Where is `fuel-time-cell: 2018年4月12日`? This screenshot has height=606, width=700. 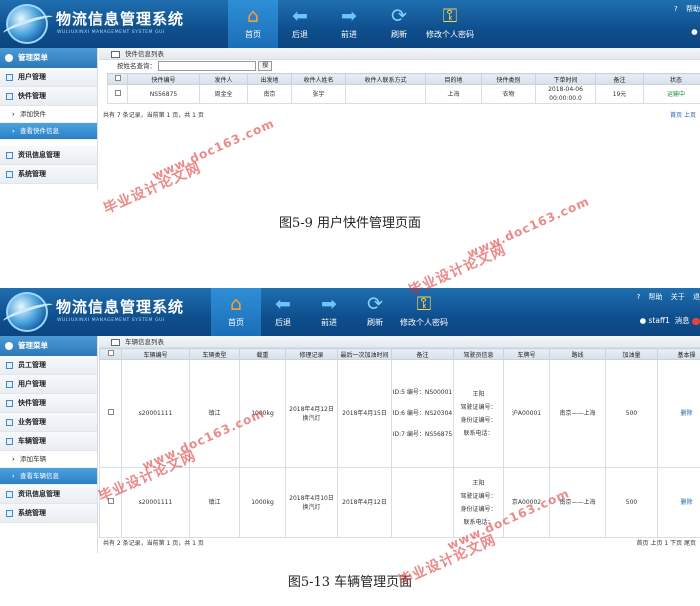
fuel-time-cell: 2018年4月12日 is located at coordinates (364, 502).